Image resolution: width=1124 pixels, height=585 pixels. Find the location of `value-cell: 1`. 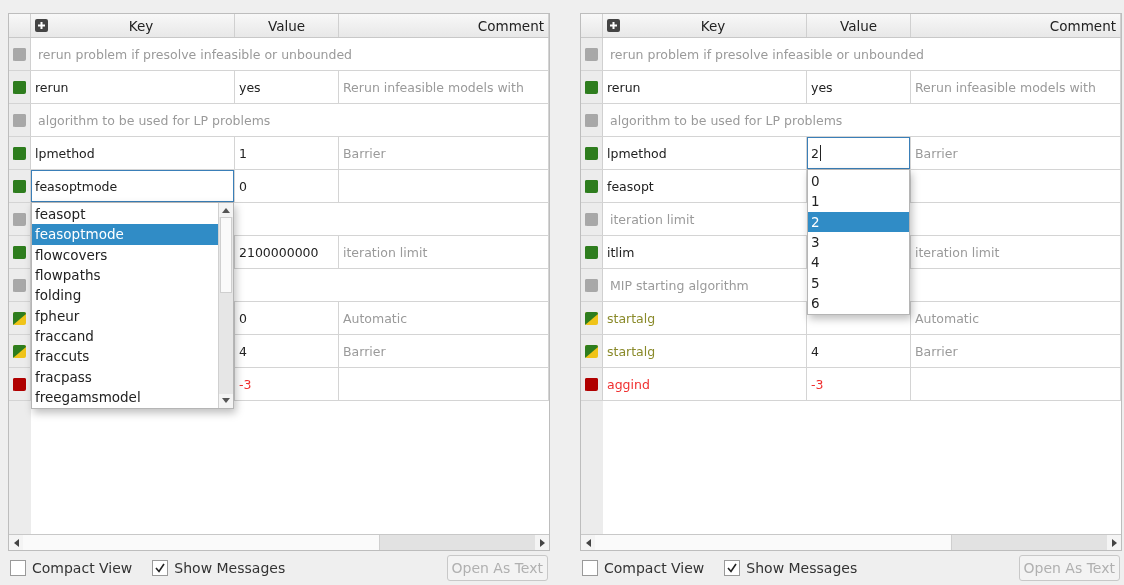

value-cell: 1 is located at coordinates (243, 153).